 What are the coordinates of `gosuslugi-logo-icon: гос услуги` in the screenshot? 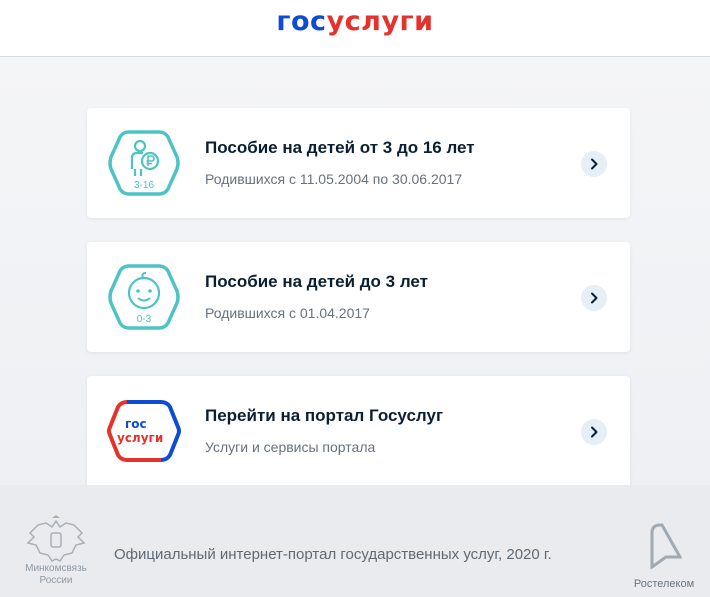 It's located at (144, 431).